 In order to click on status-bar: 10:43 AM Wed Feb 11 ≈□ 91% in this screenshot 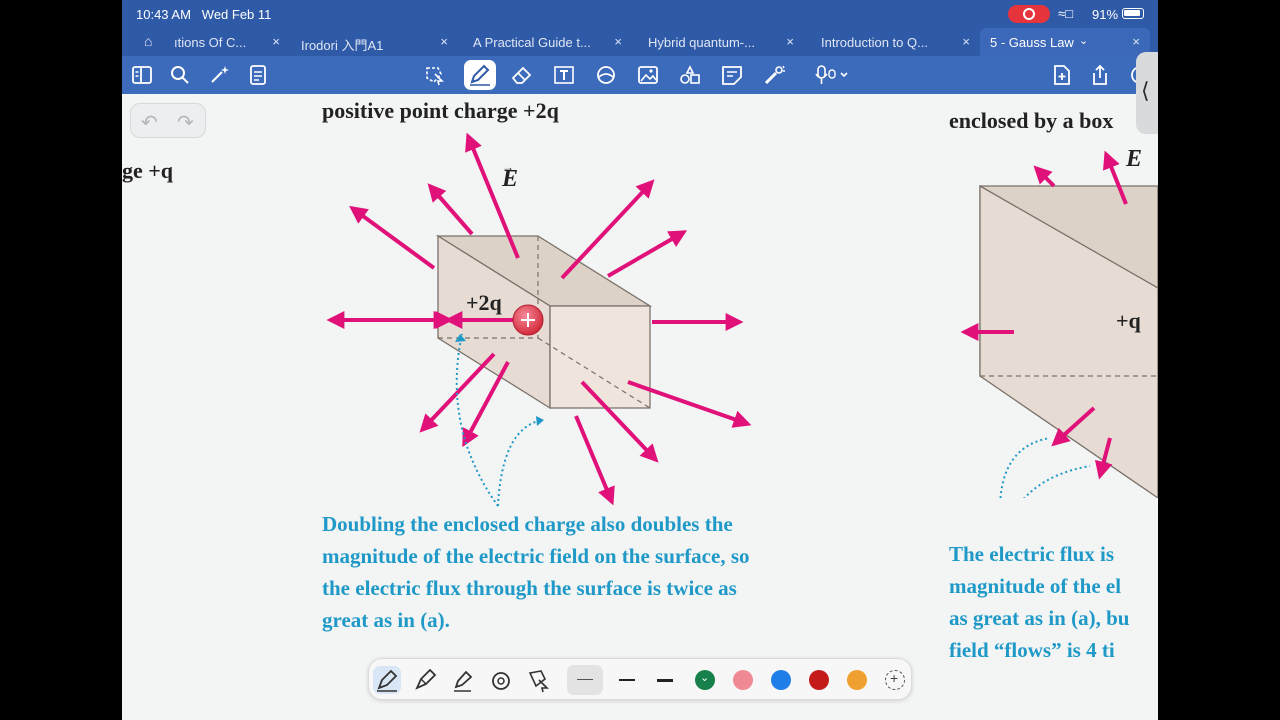, I will do `click(640, 14)`.